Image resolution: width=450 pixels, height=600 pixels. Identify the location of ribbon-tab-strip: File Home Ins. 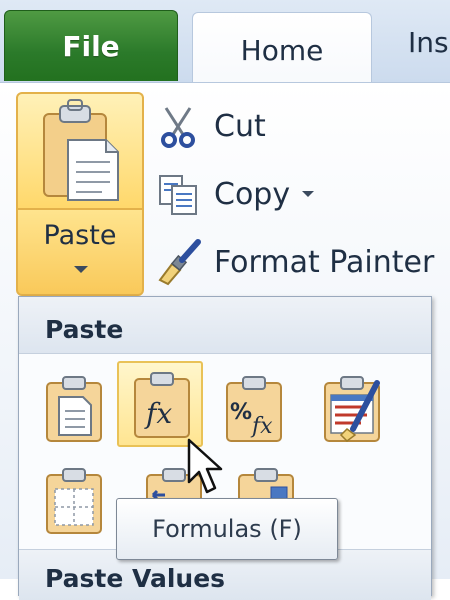
(225, 43).